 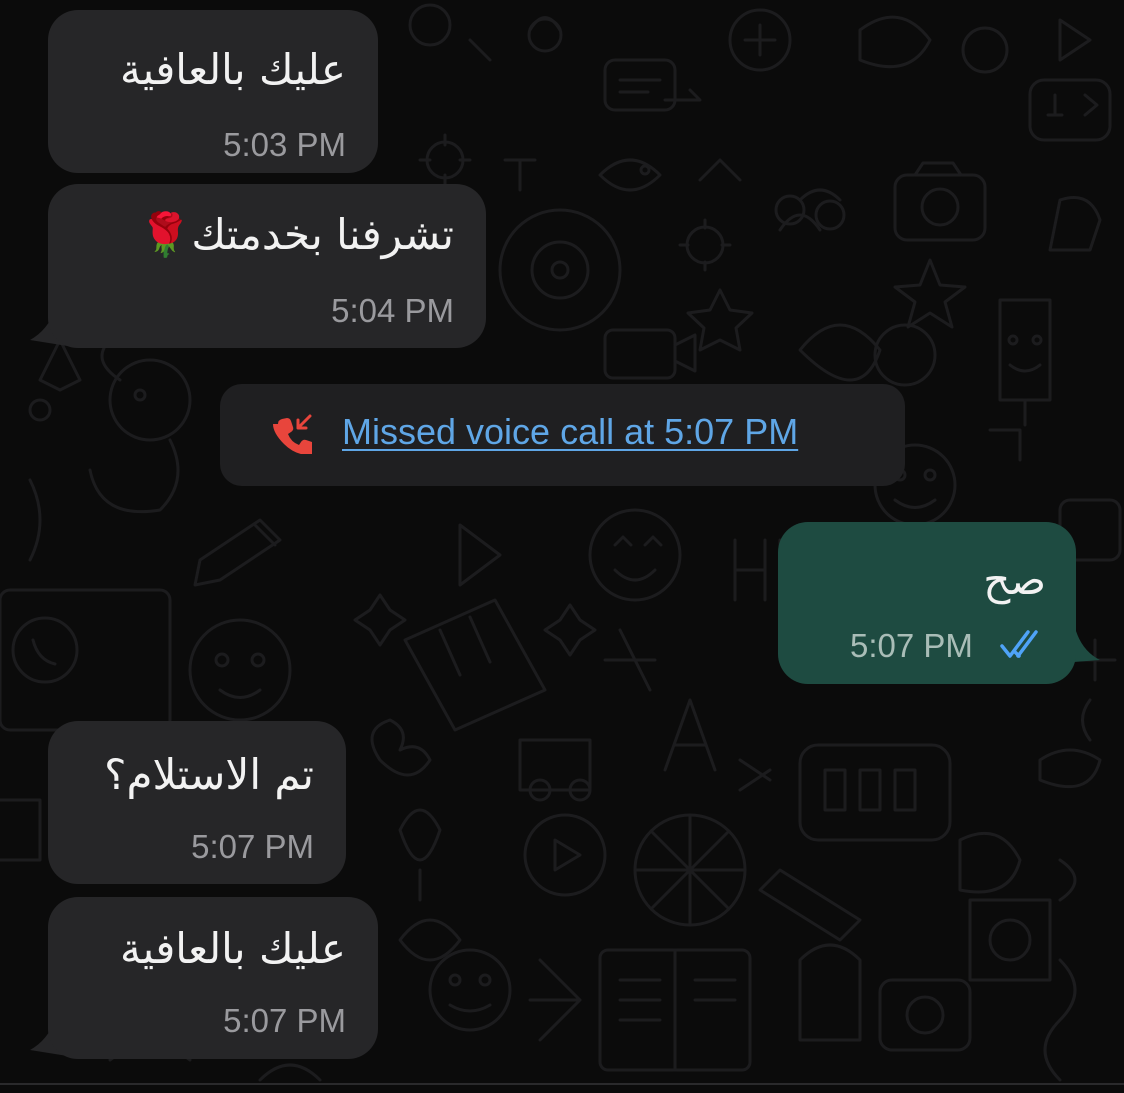 I want to click on missed-call-icon, so click(x=292, y=434).